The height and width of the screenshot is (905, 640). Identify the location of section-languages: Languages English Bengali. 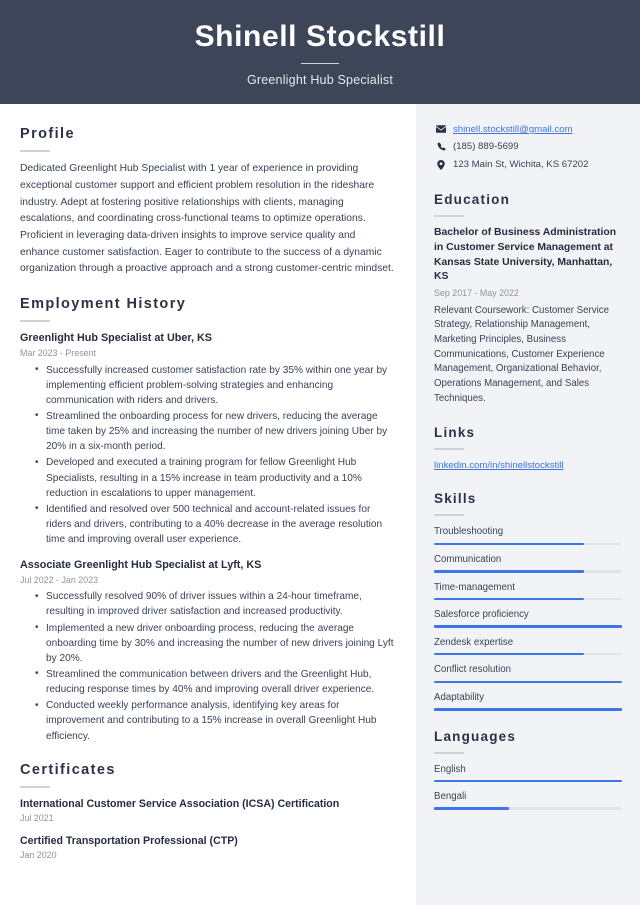
(528, 769).